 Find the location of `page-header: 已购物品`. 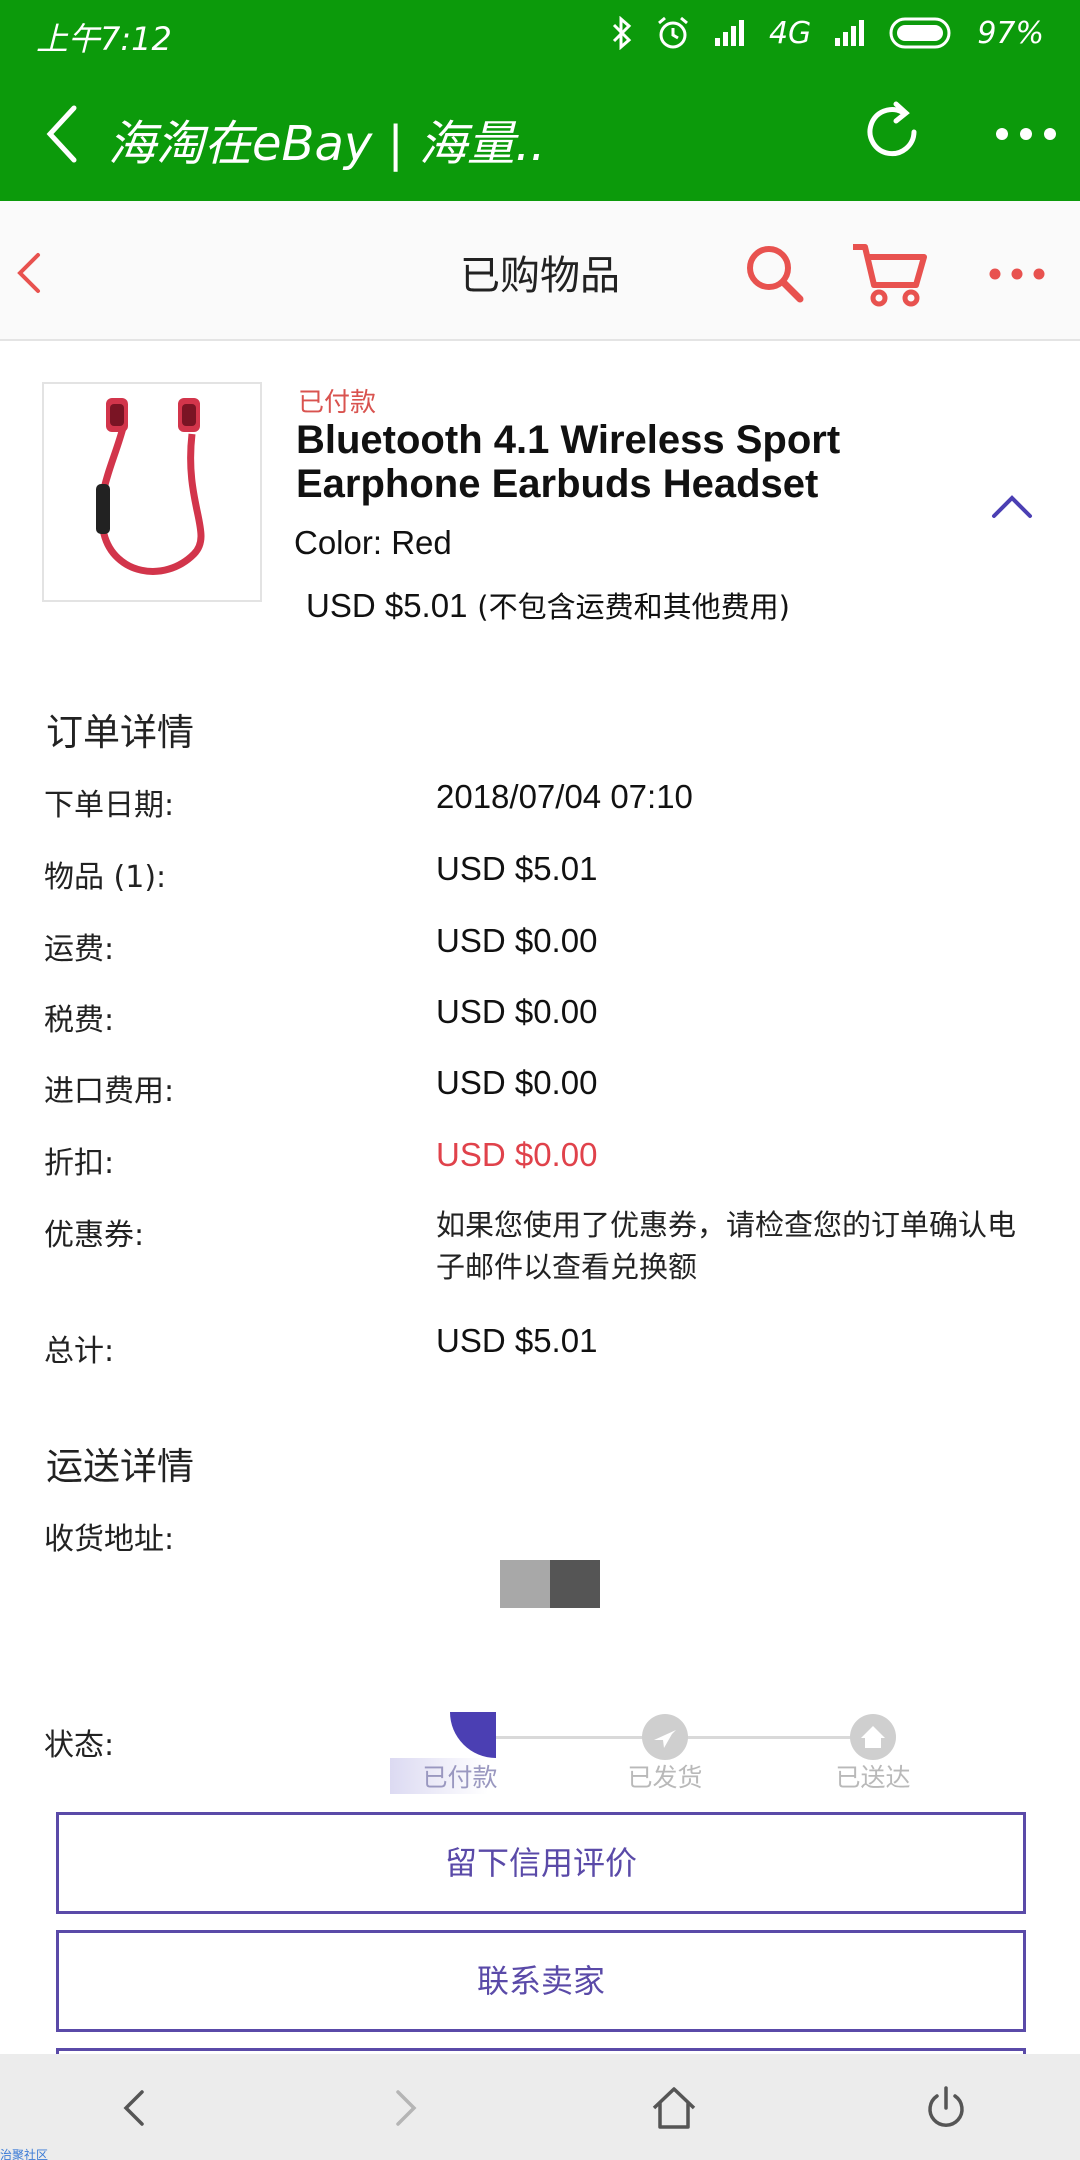

page-header: 已购物品 is located at coordinates (540, 271).